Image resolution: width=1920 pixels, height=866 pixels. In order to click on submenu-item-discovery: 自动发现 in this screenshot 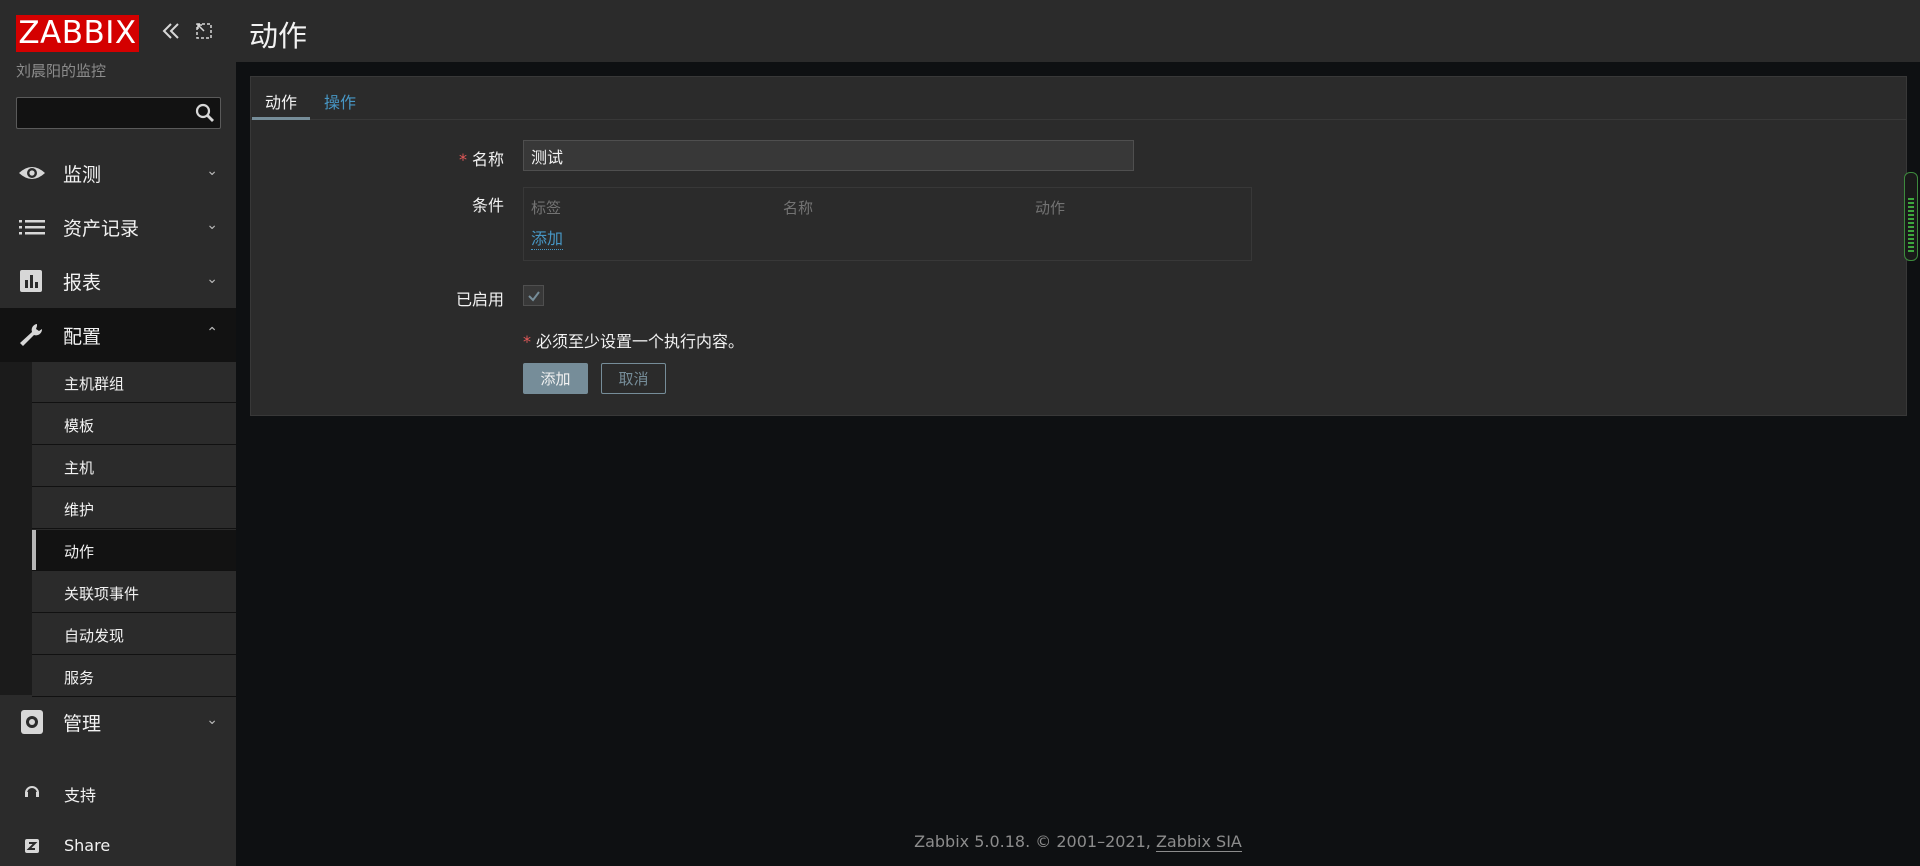, I will do `click(134, 634)`.